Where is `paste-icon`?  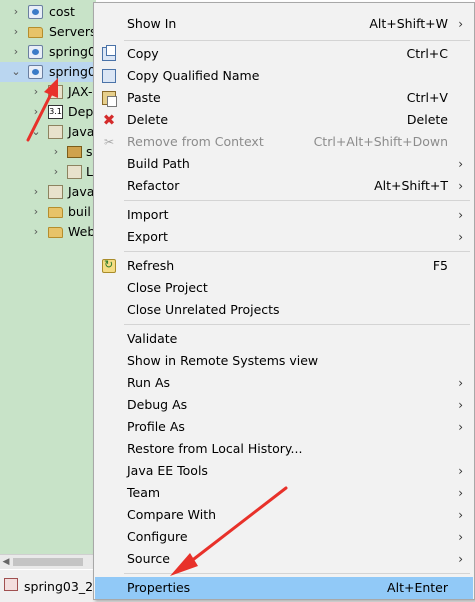 paste-icon is located at coordinates (109, 99).